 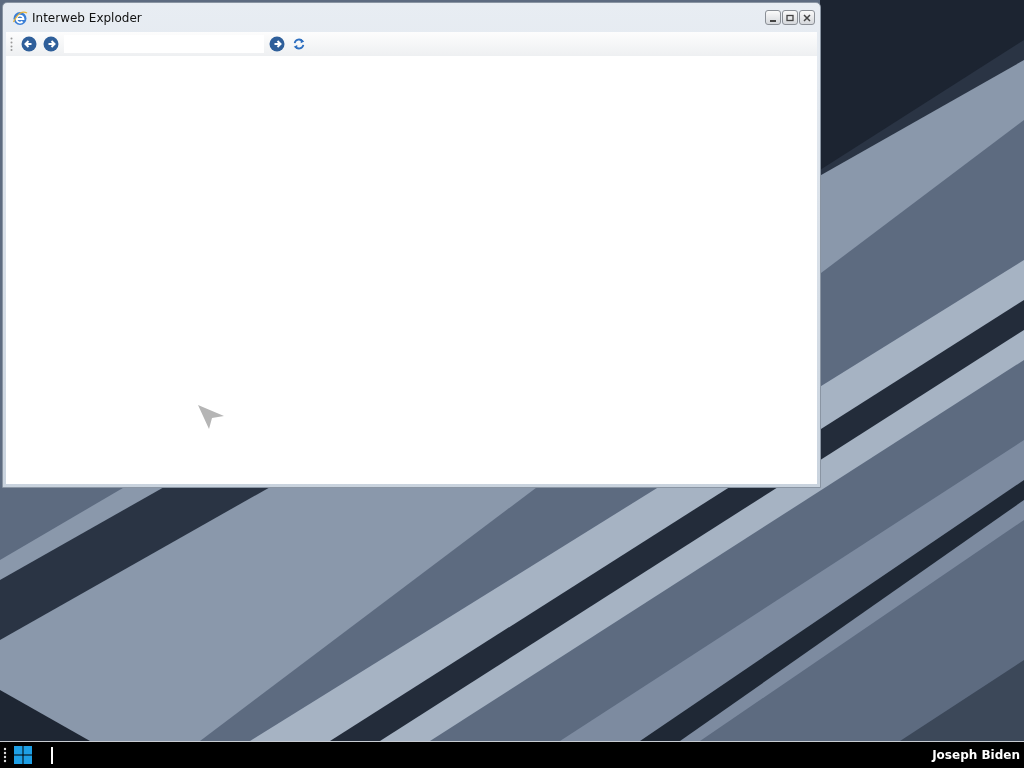 I want to click on text-cursor-icon, so click(x=52, y=755).